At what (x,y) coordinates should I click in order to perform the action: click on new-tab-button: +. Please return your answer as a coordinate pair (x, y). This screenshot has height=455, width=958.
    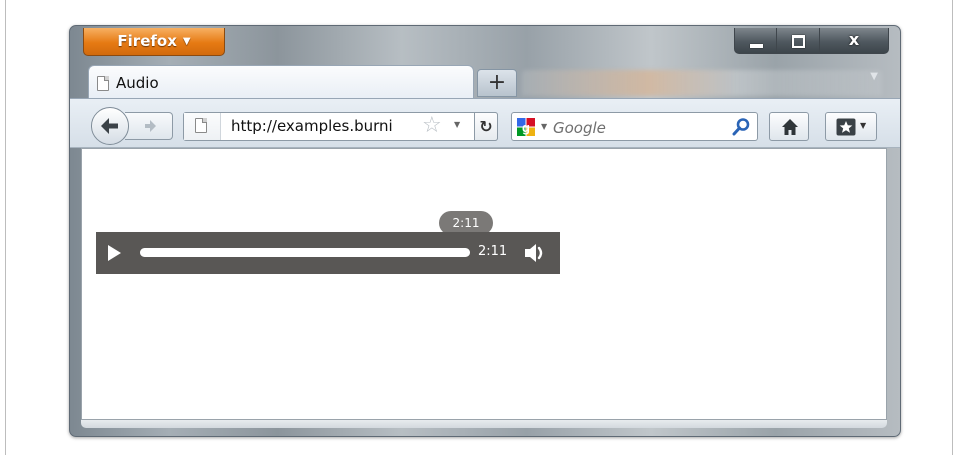
    Looking at the image, I should click on (497, 83).